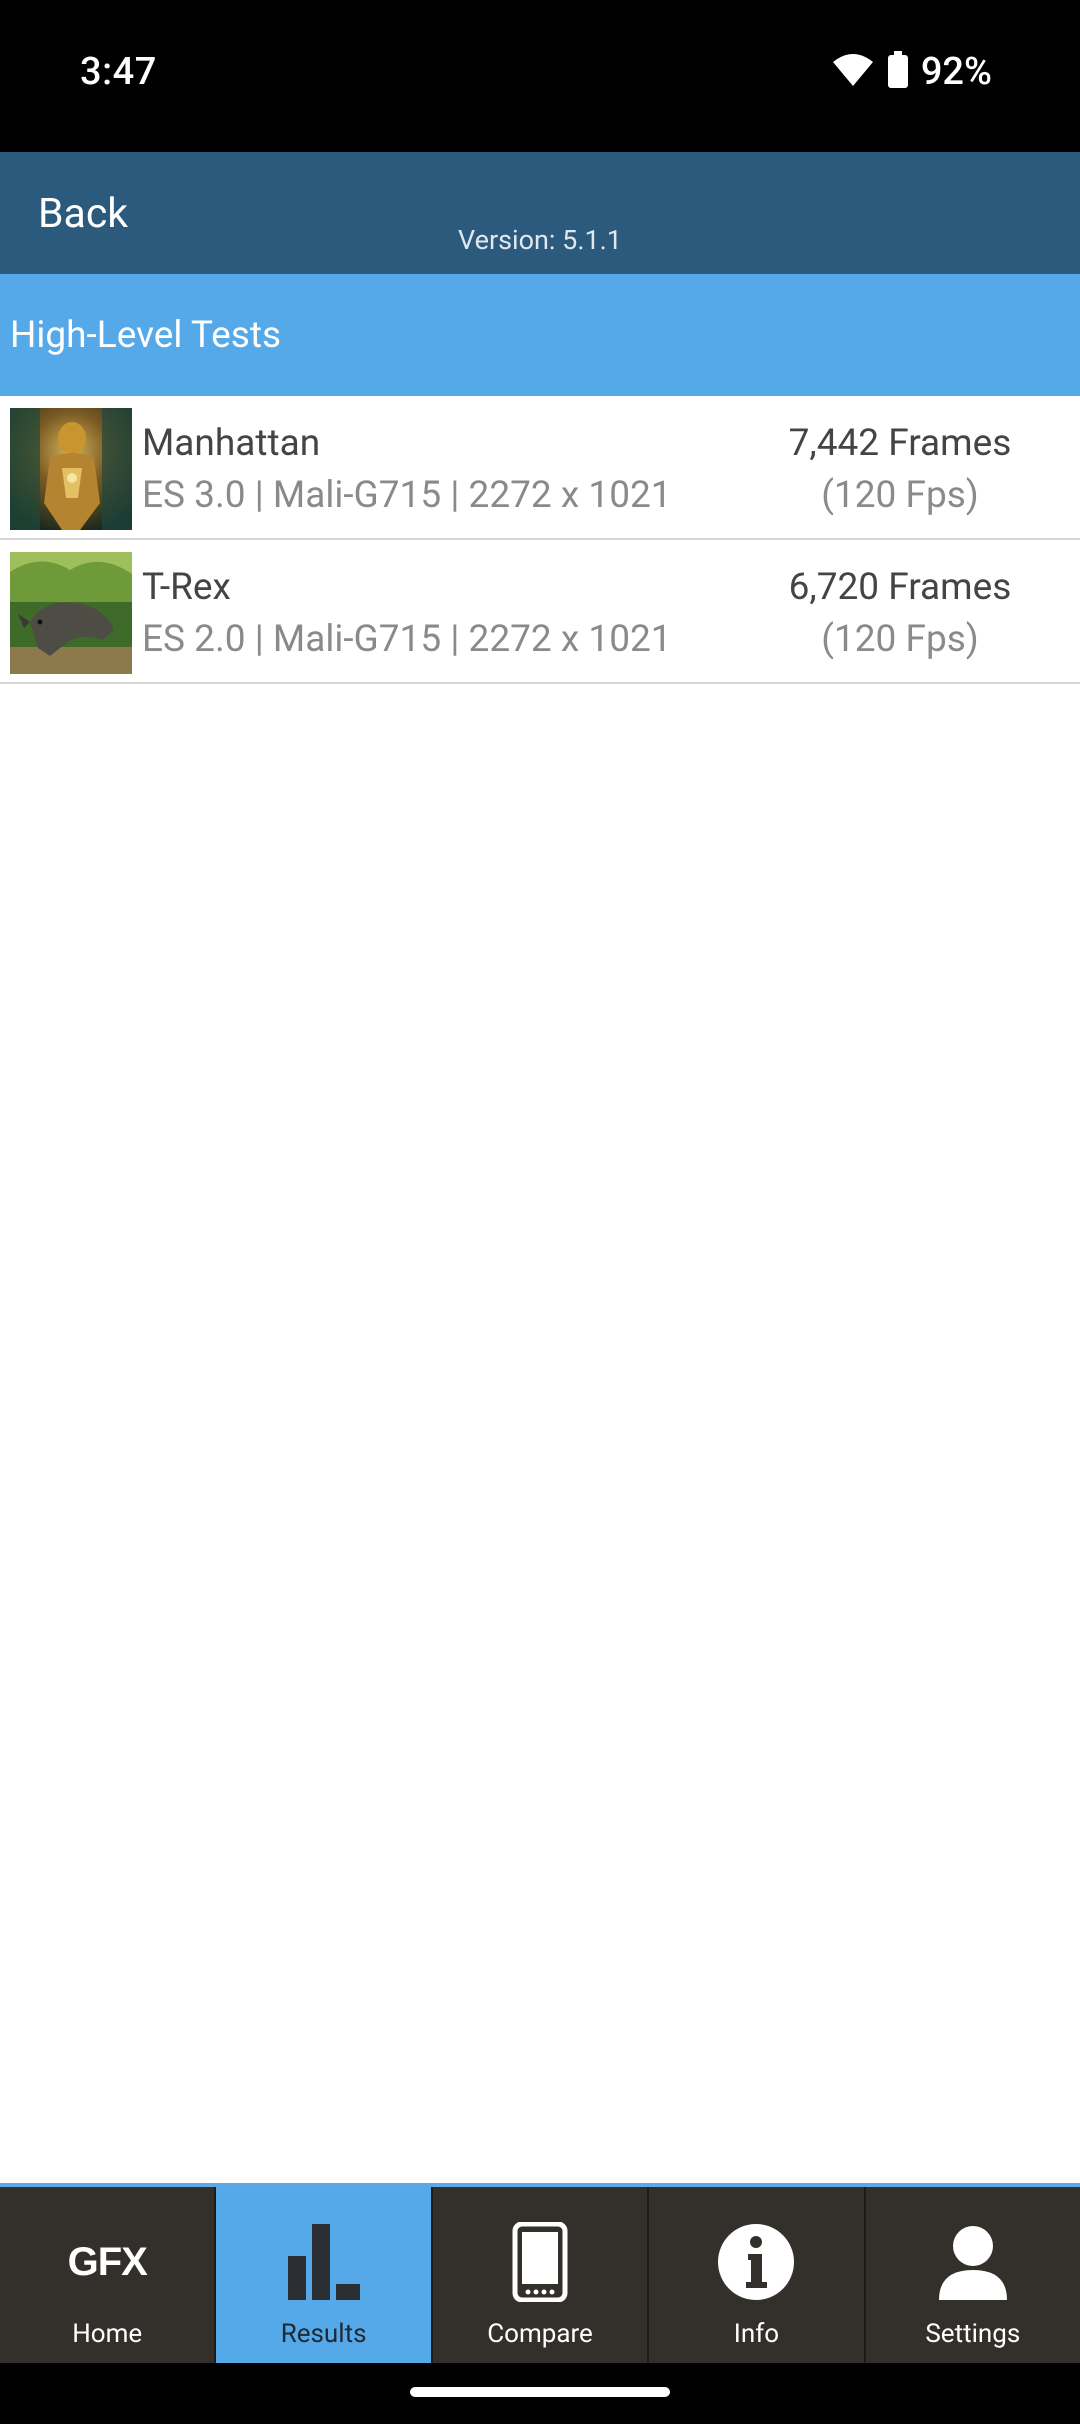  Describe the element at coordinates (973, 2262) in the screenshot. I see `user-icon` at that location.